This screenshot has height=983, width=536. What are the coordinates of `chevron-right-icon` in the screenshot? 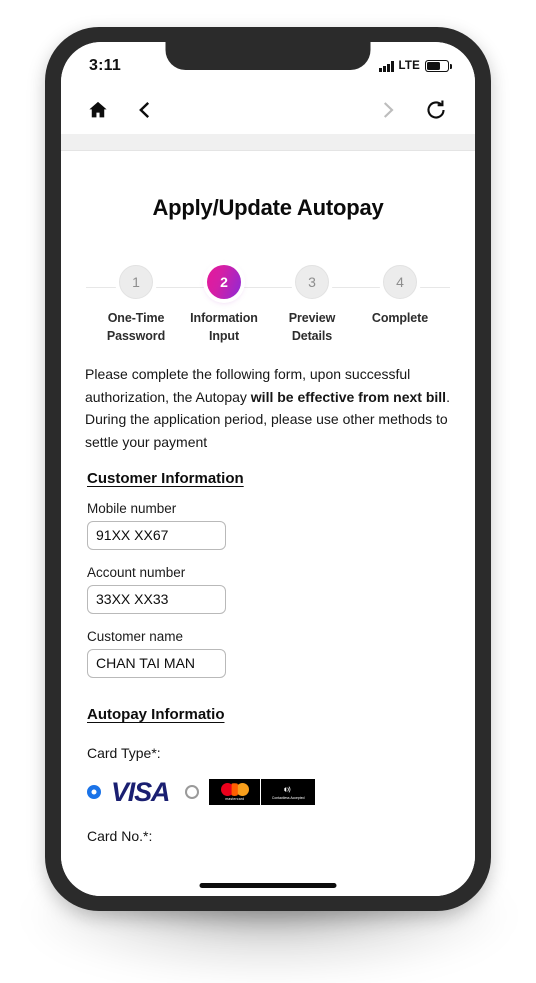 It's located at (388, 110).